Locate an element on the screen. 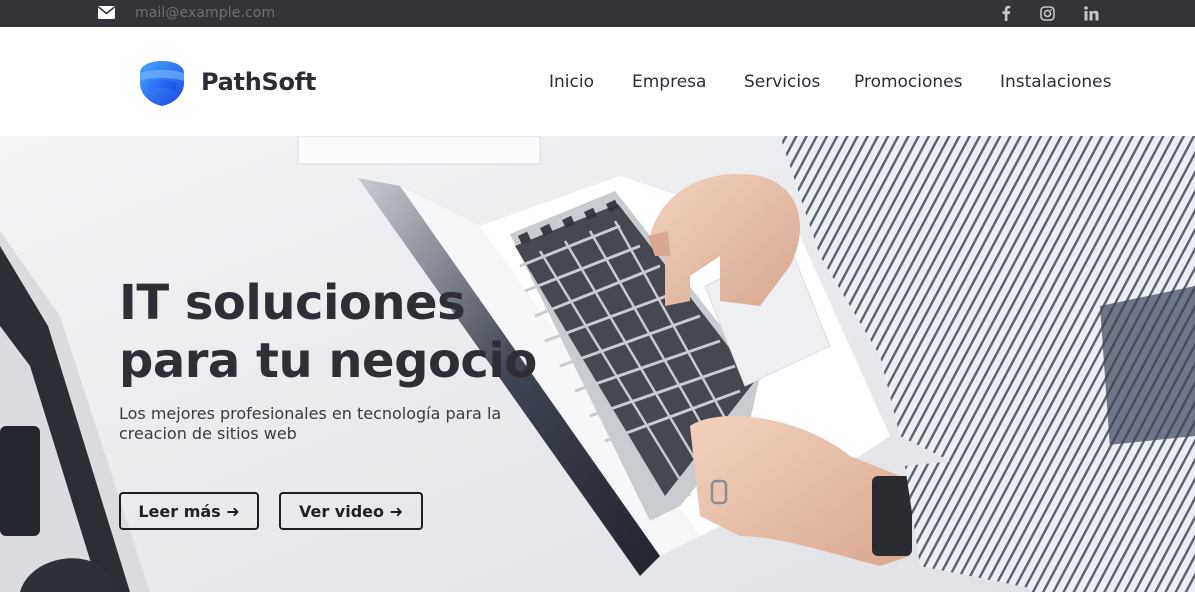 Image resolution: width=1195 pixels, height=592 pixels. nav-link-empresa: Empresa is located at coordinates (669, 82).